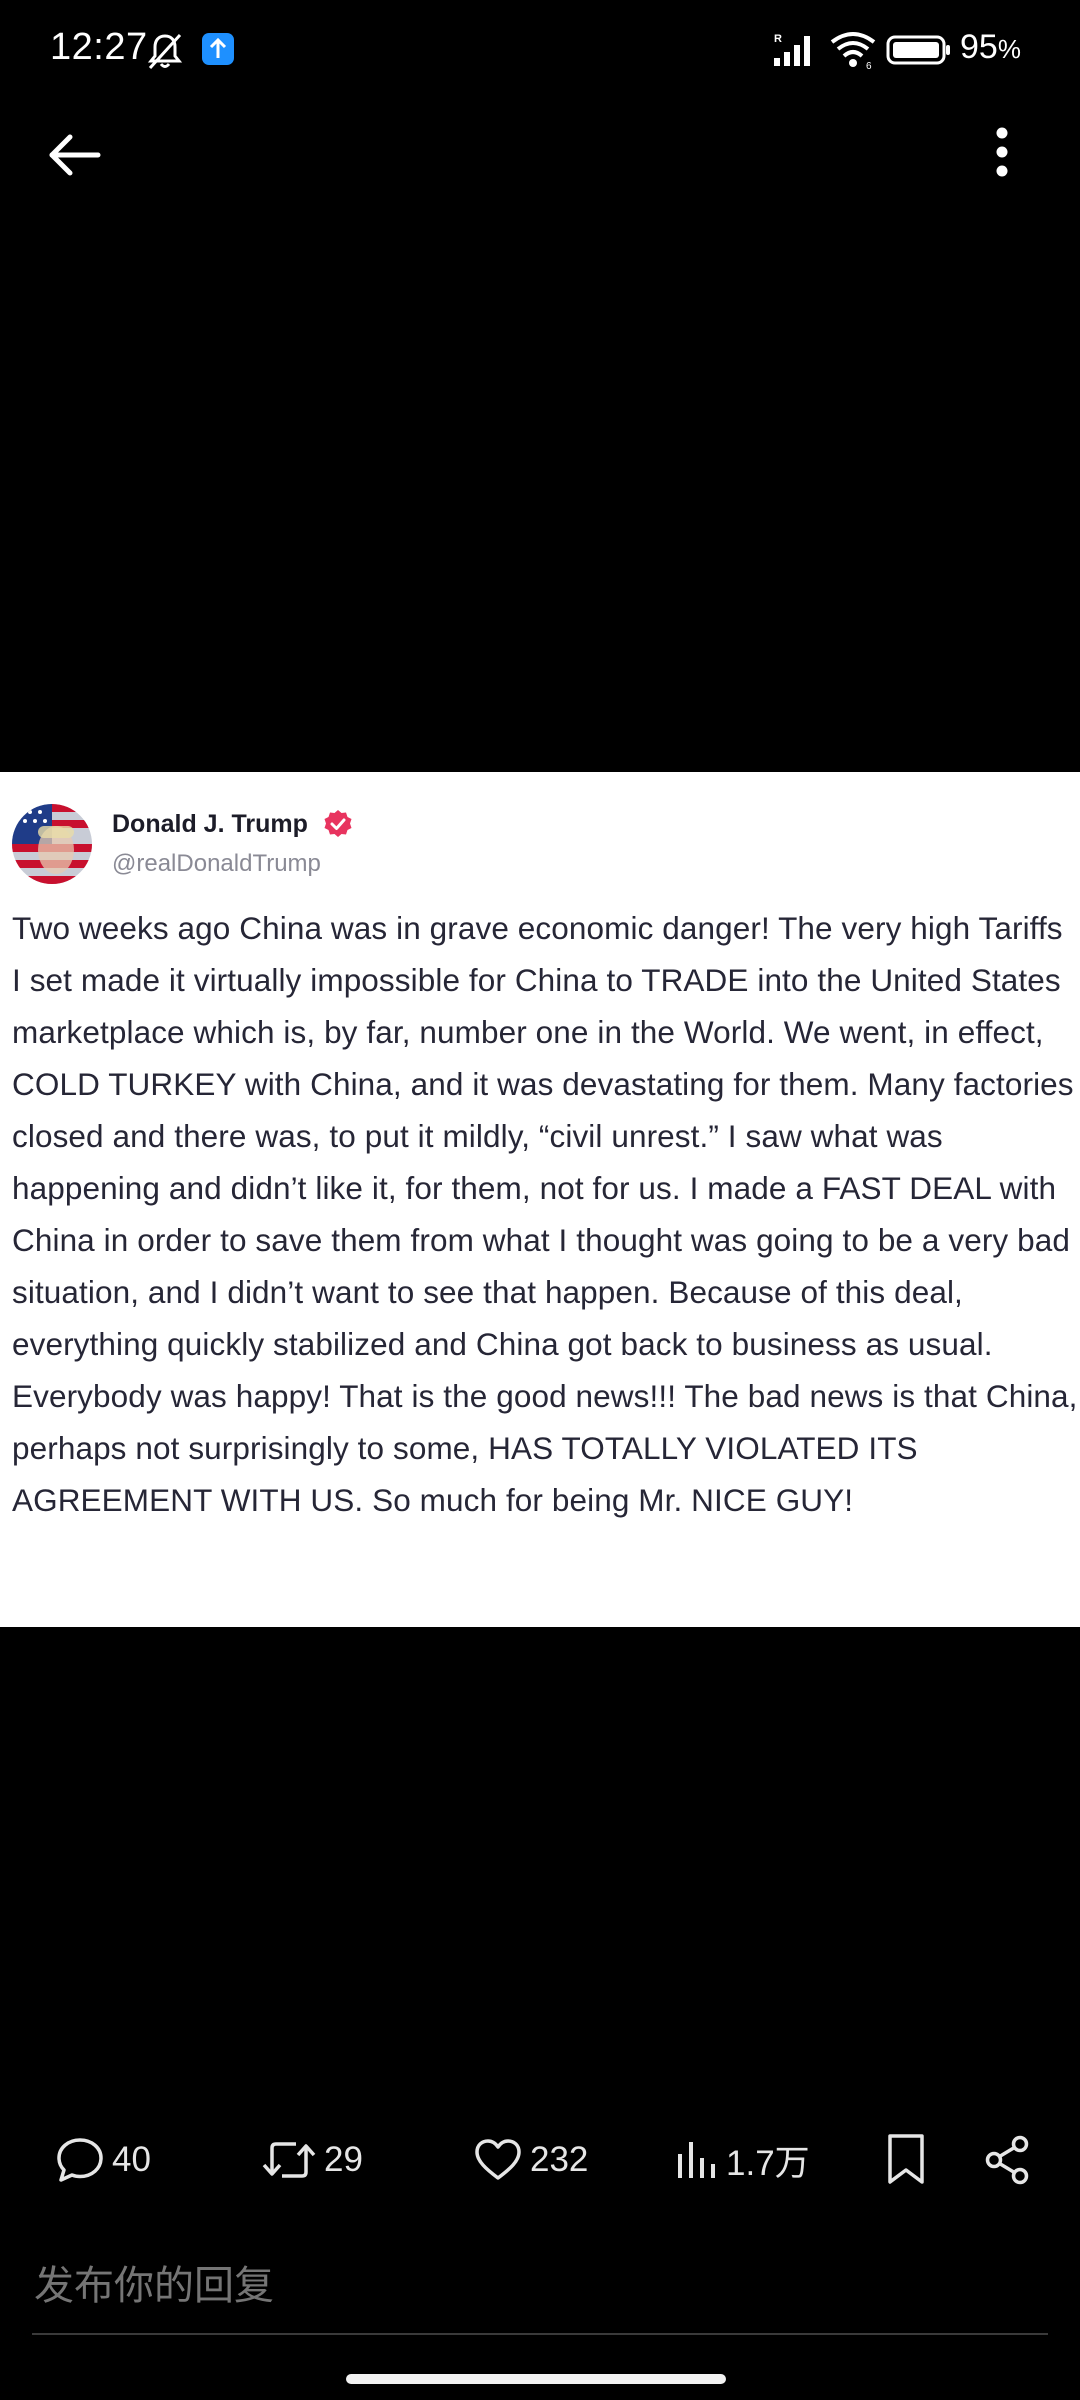 The height and width of the screenshot is (2400, 1080). Describe the element at coordinates (918, 50) in the screenshot. I see `battery-icon` at that location.